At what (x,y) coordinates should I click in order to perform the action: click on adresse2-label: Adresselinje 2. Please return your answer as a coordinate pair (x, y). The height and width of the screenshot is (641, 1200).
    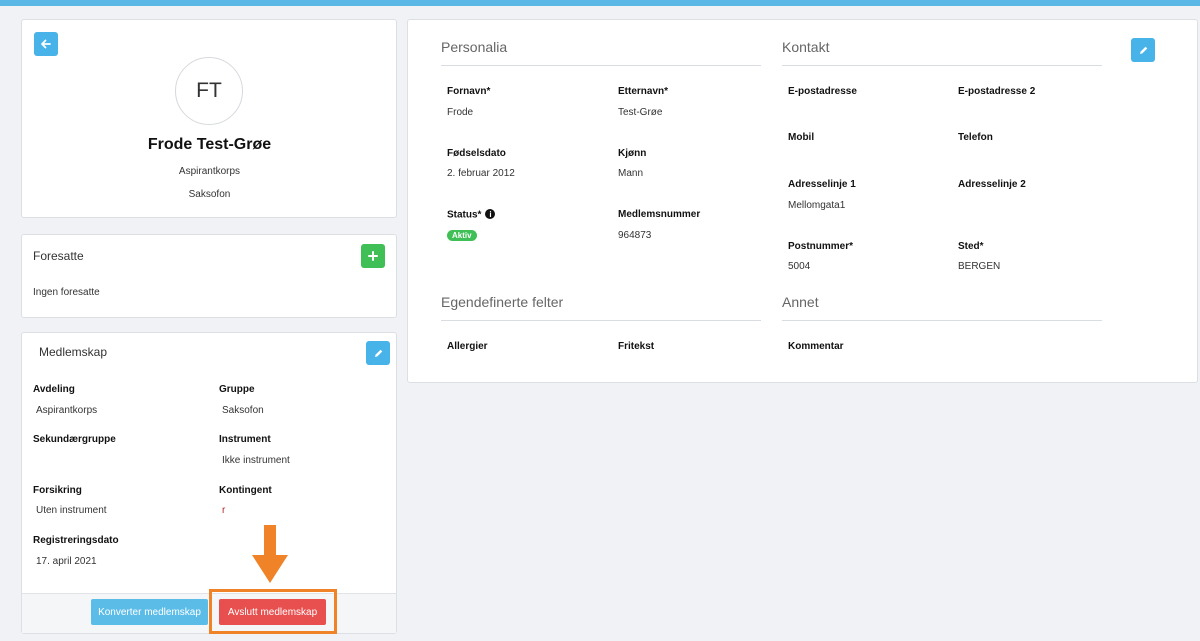
    Looking at the image, I should click on (992, 184).